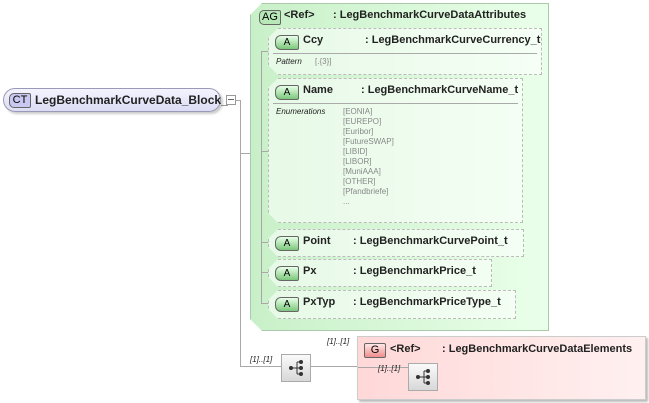 The width and height of the screenshot is (649, 403). I want to click on attribute-type: : LegBenchmarkPriceType_t, so click(427, 302).